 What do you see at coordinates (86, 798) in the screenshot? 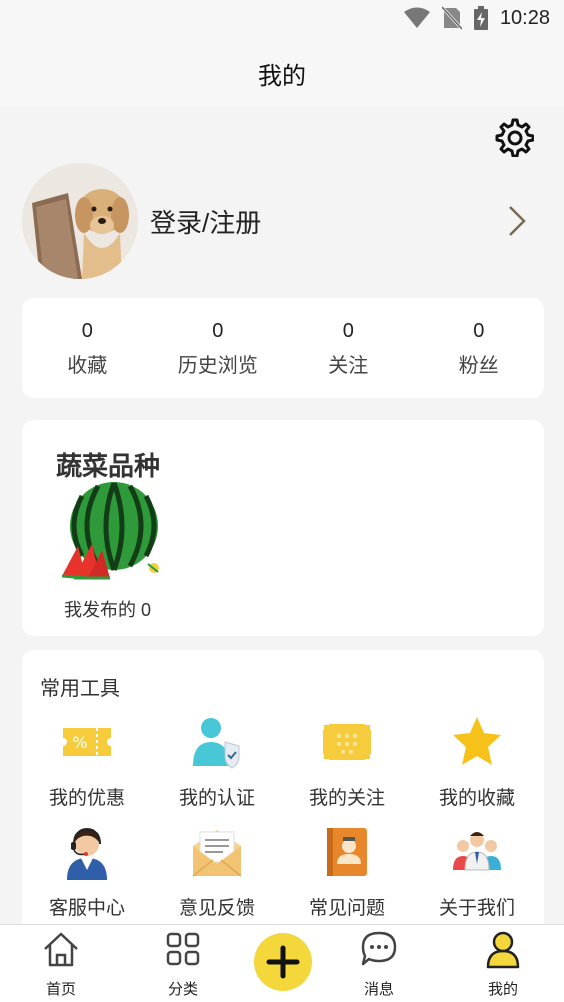
I see `tool-label: 我的优惠` at bounding box center [86, 798].